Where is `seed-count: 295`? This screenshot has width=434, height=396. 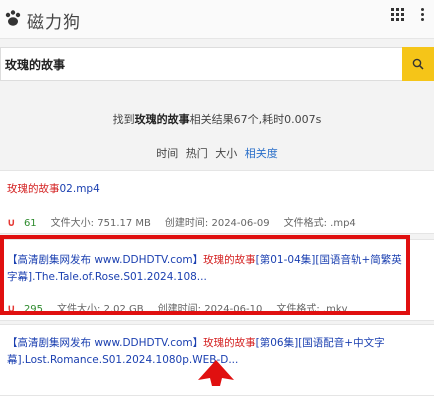
seed-count: 295 is located at coordinates (33, 309).